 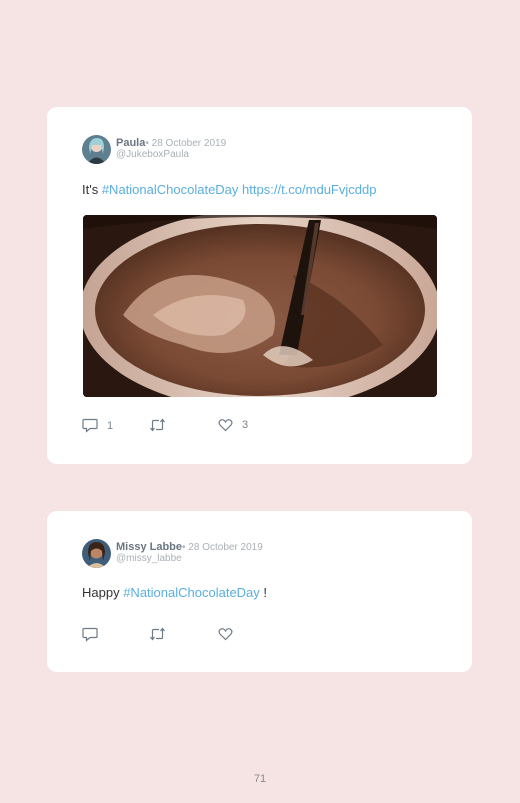 I want to click on reply-button: 1, so click(x=97, y=425).